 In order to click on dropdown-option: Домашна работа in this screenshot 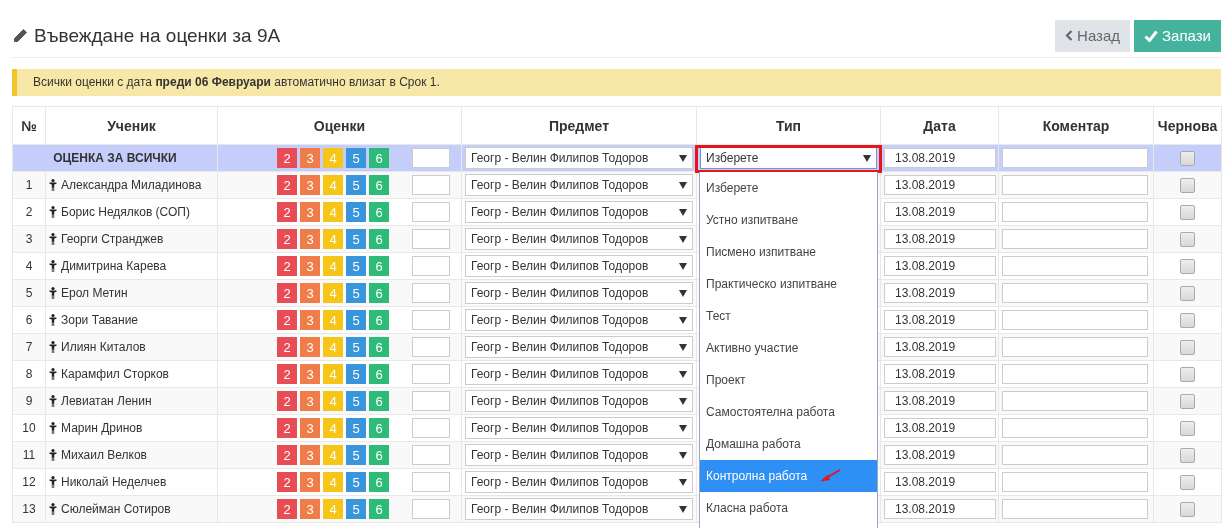, I will do `click(788, 444)`.